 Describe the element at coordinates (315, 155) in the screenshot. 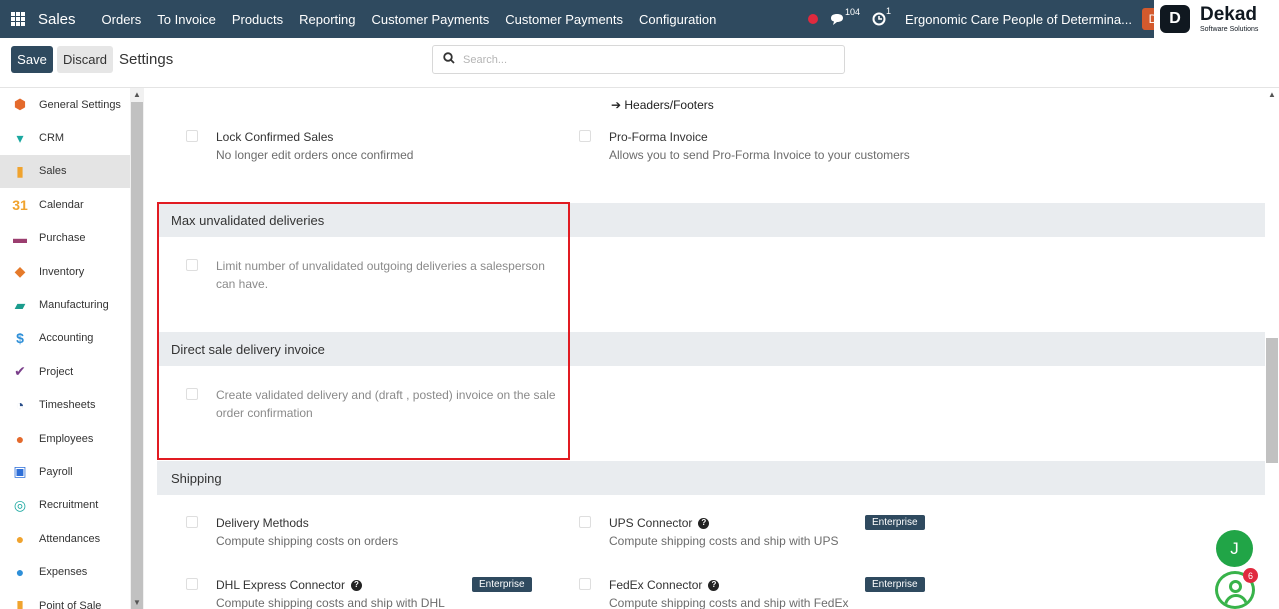

I see `setting-description: No longer edit orders once confirmed` at that location.